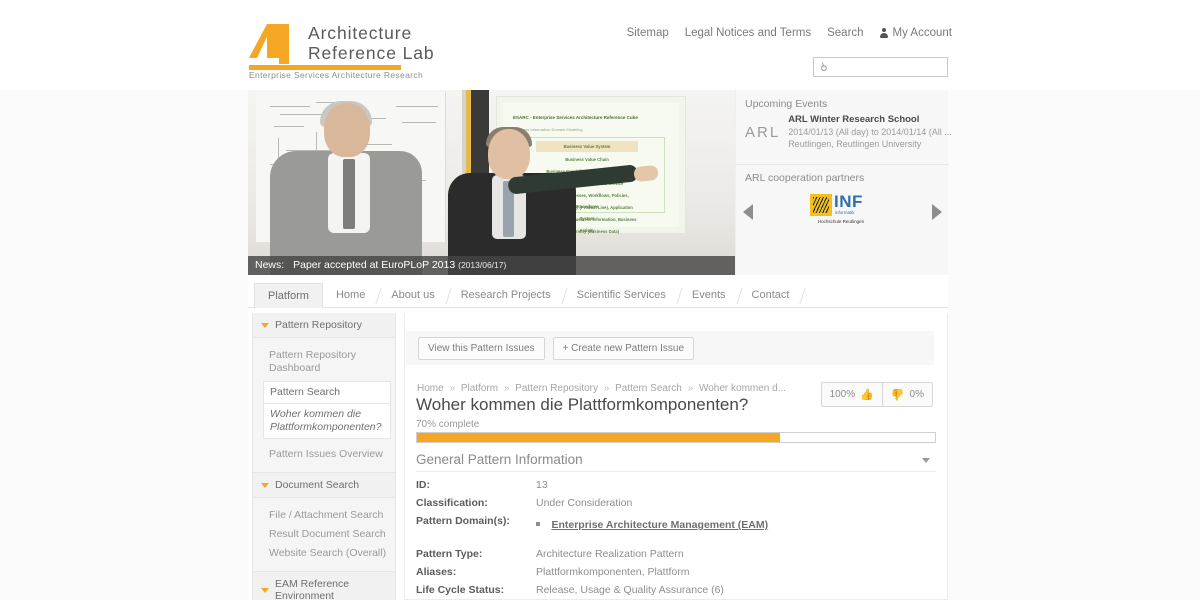 This screenshot has height=600, width=1200. What do you see at coordinates (842, 394) in the screenshot?
I see `vote-up-percent: 100%` at bounding box center [842, 394].